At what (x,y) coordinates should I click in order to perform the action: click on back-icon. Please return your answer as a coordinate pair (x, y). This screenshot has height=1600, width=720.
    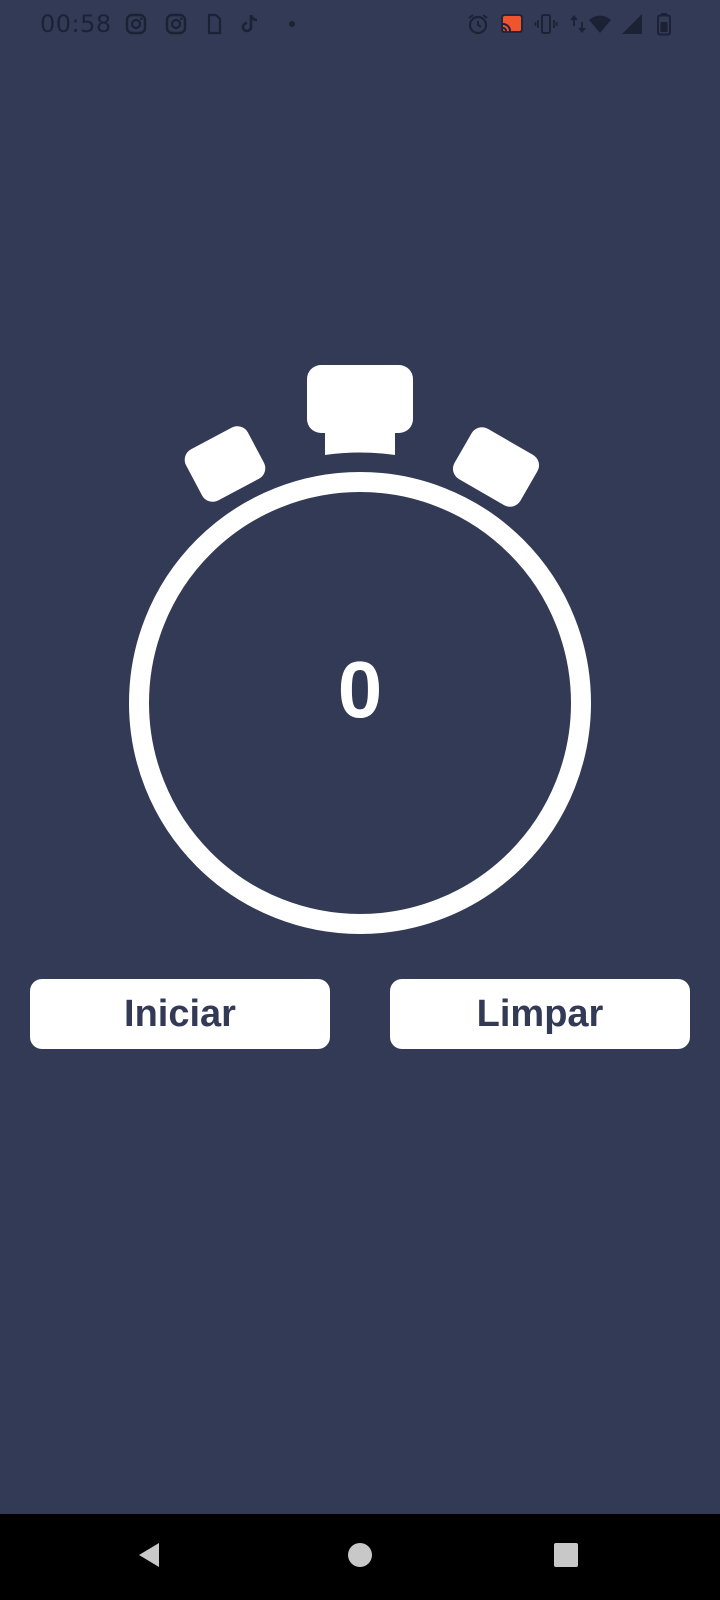
    Looking at the image, I should click on (150, 1557).